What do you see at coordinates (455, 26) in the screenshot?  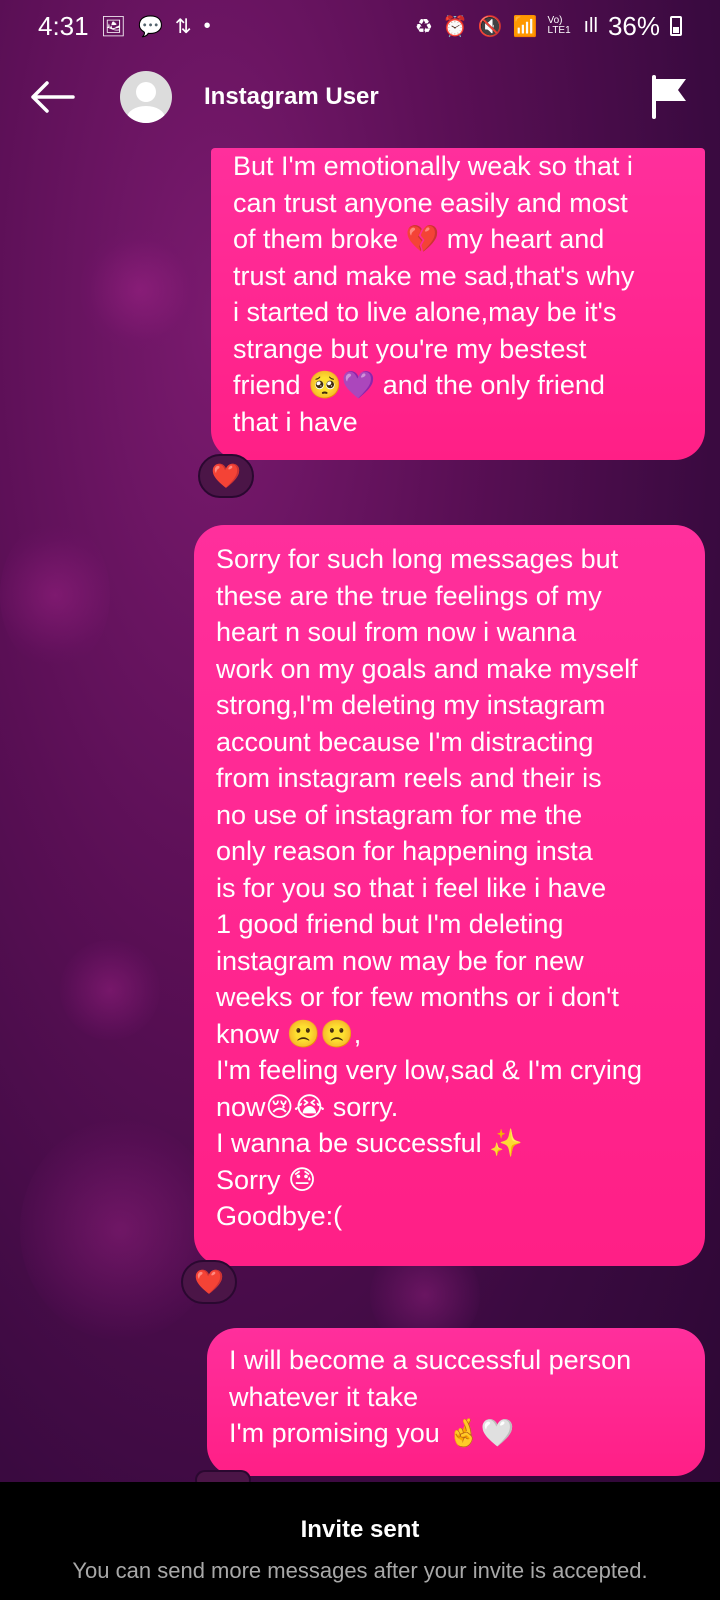 I see `alarm-icon: ⏰` at bounding box center [455, 26].